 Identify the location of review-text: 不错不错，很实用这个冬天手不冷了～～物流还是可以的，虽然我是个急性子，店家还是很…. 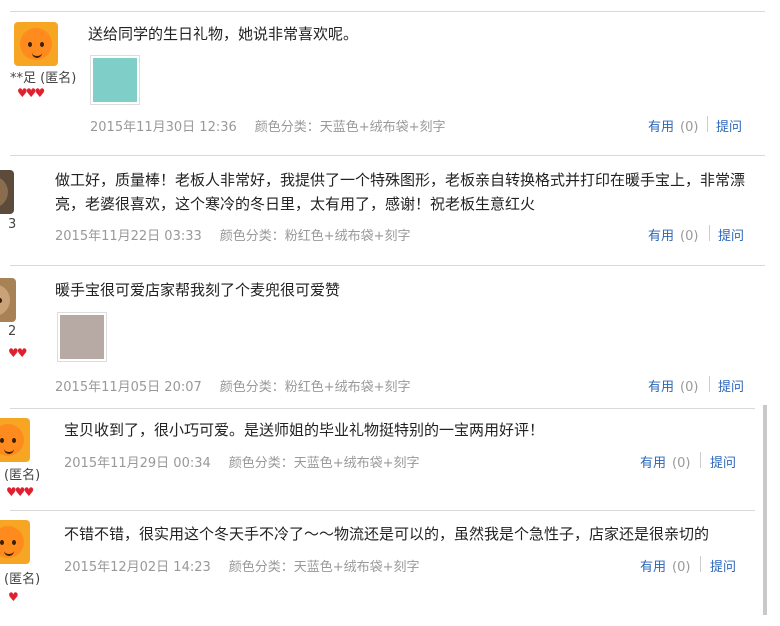
(387, 534).